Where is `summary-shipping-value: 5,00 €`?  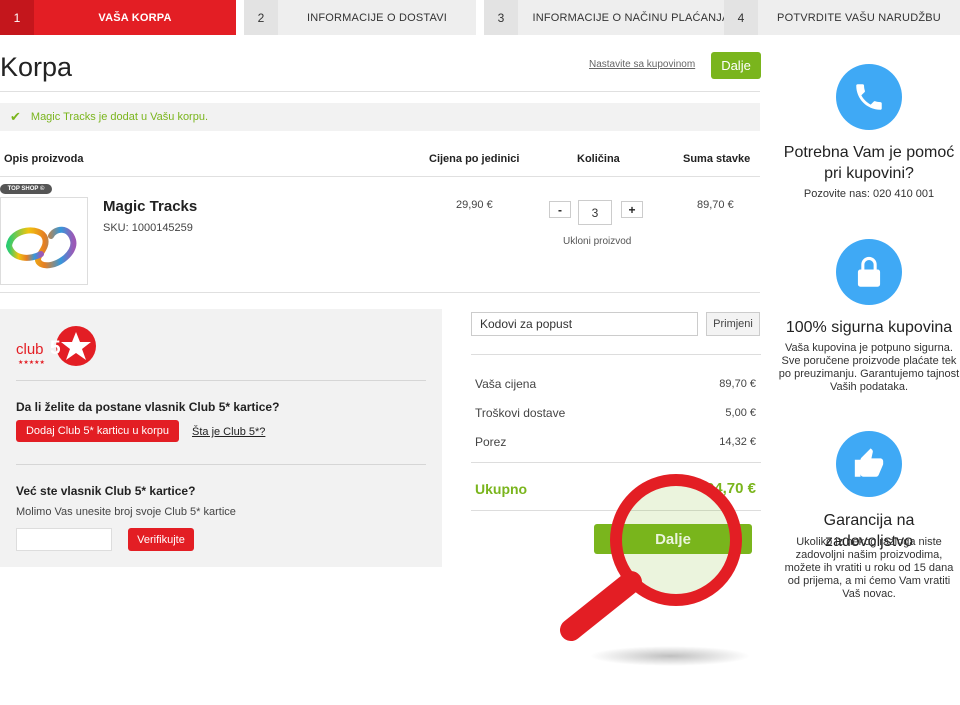 summary-shipping-value: 5,00 € is located at coordinates (740, 413).